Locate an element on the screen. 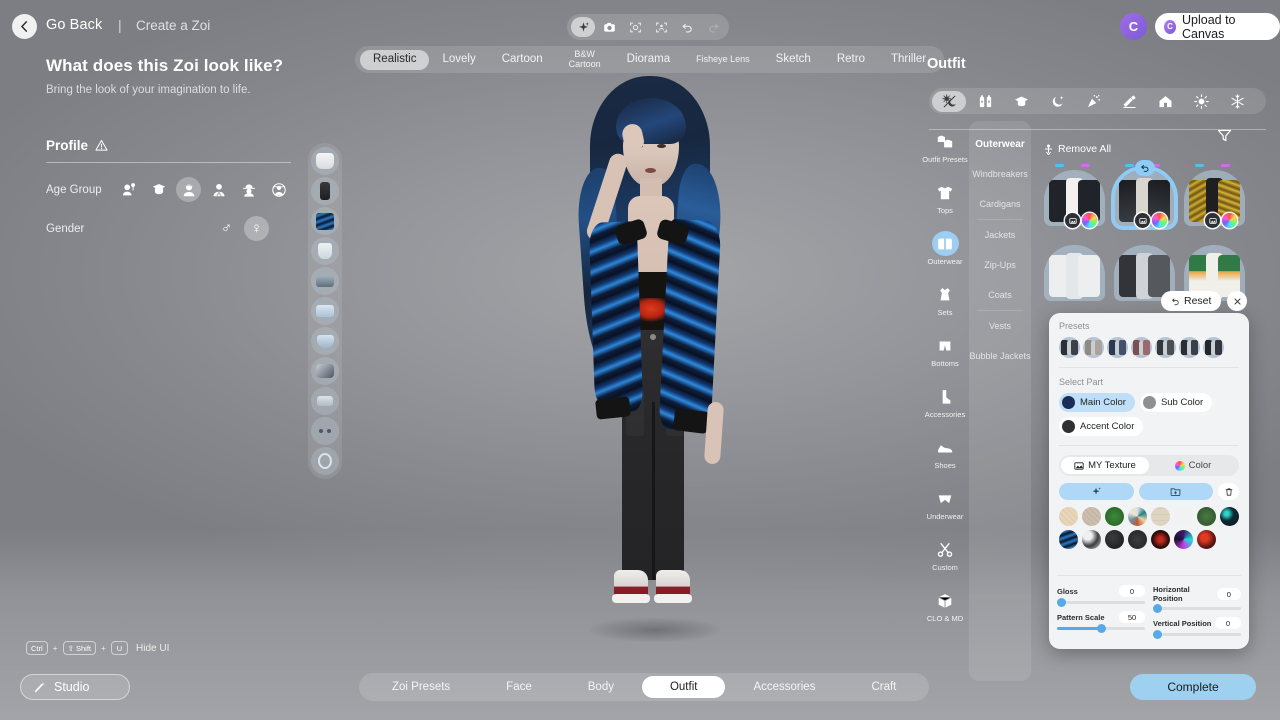 This screenshot has width=1280, height=720. tab-craft: Craft is located at coordinates (883, 687).